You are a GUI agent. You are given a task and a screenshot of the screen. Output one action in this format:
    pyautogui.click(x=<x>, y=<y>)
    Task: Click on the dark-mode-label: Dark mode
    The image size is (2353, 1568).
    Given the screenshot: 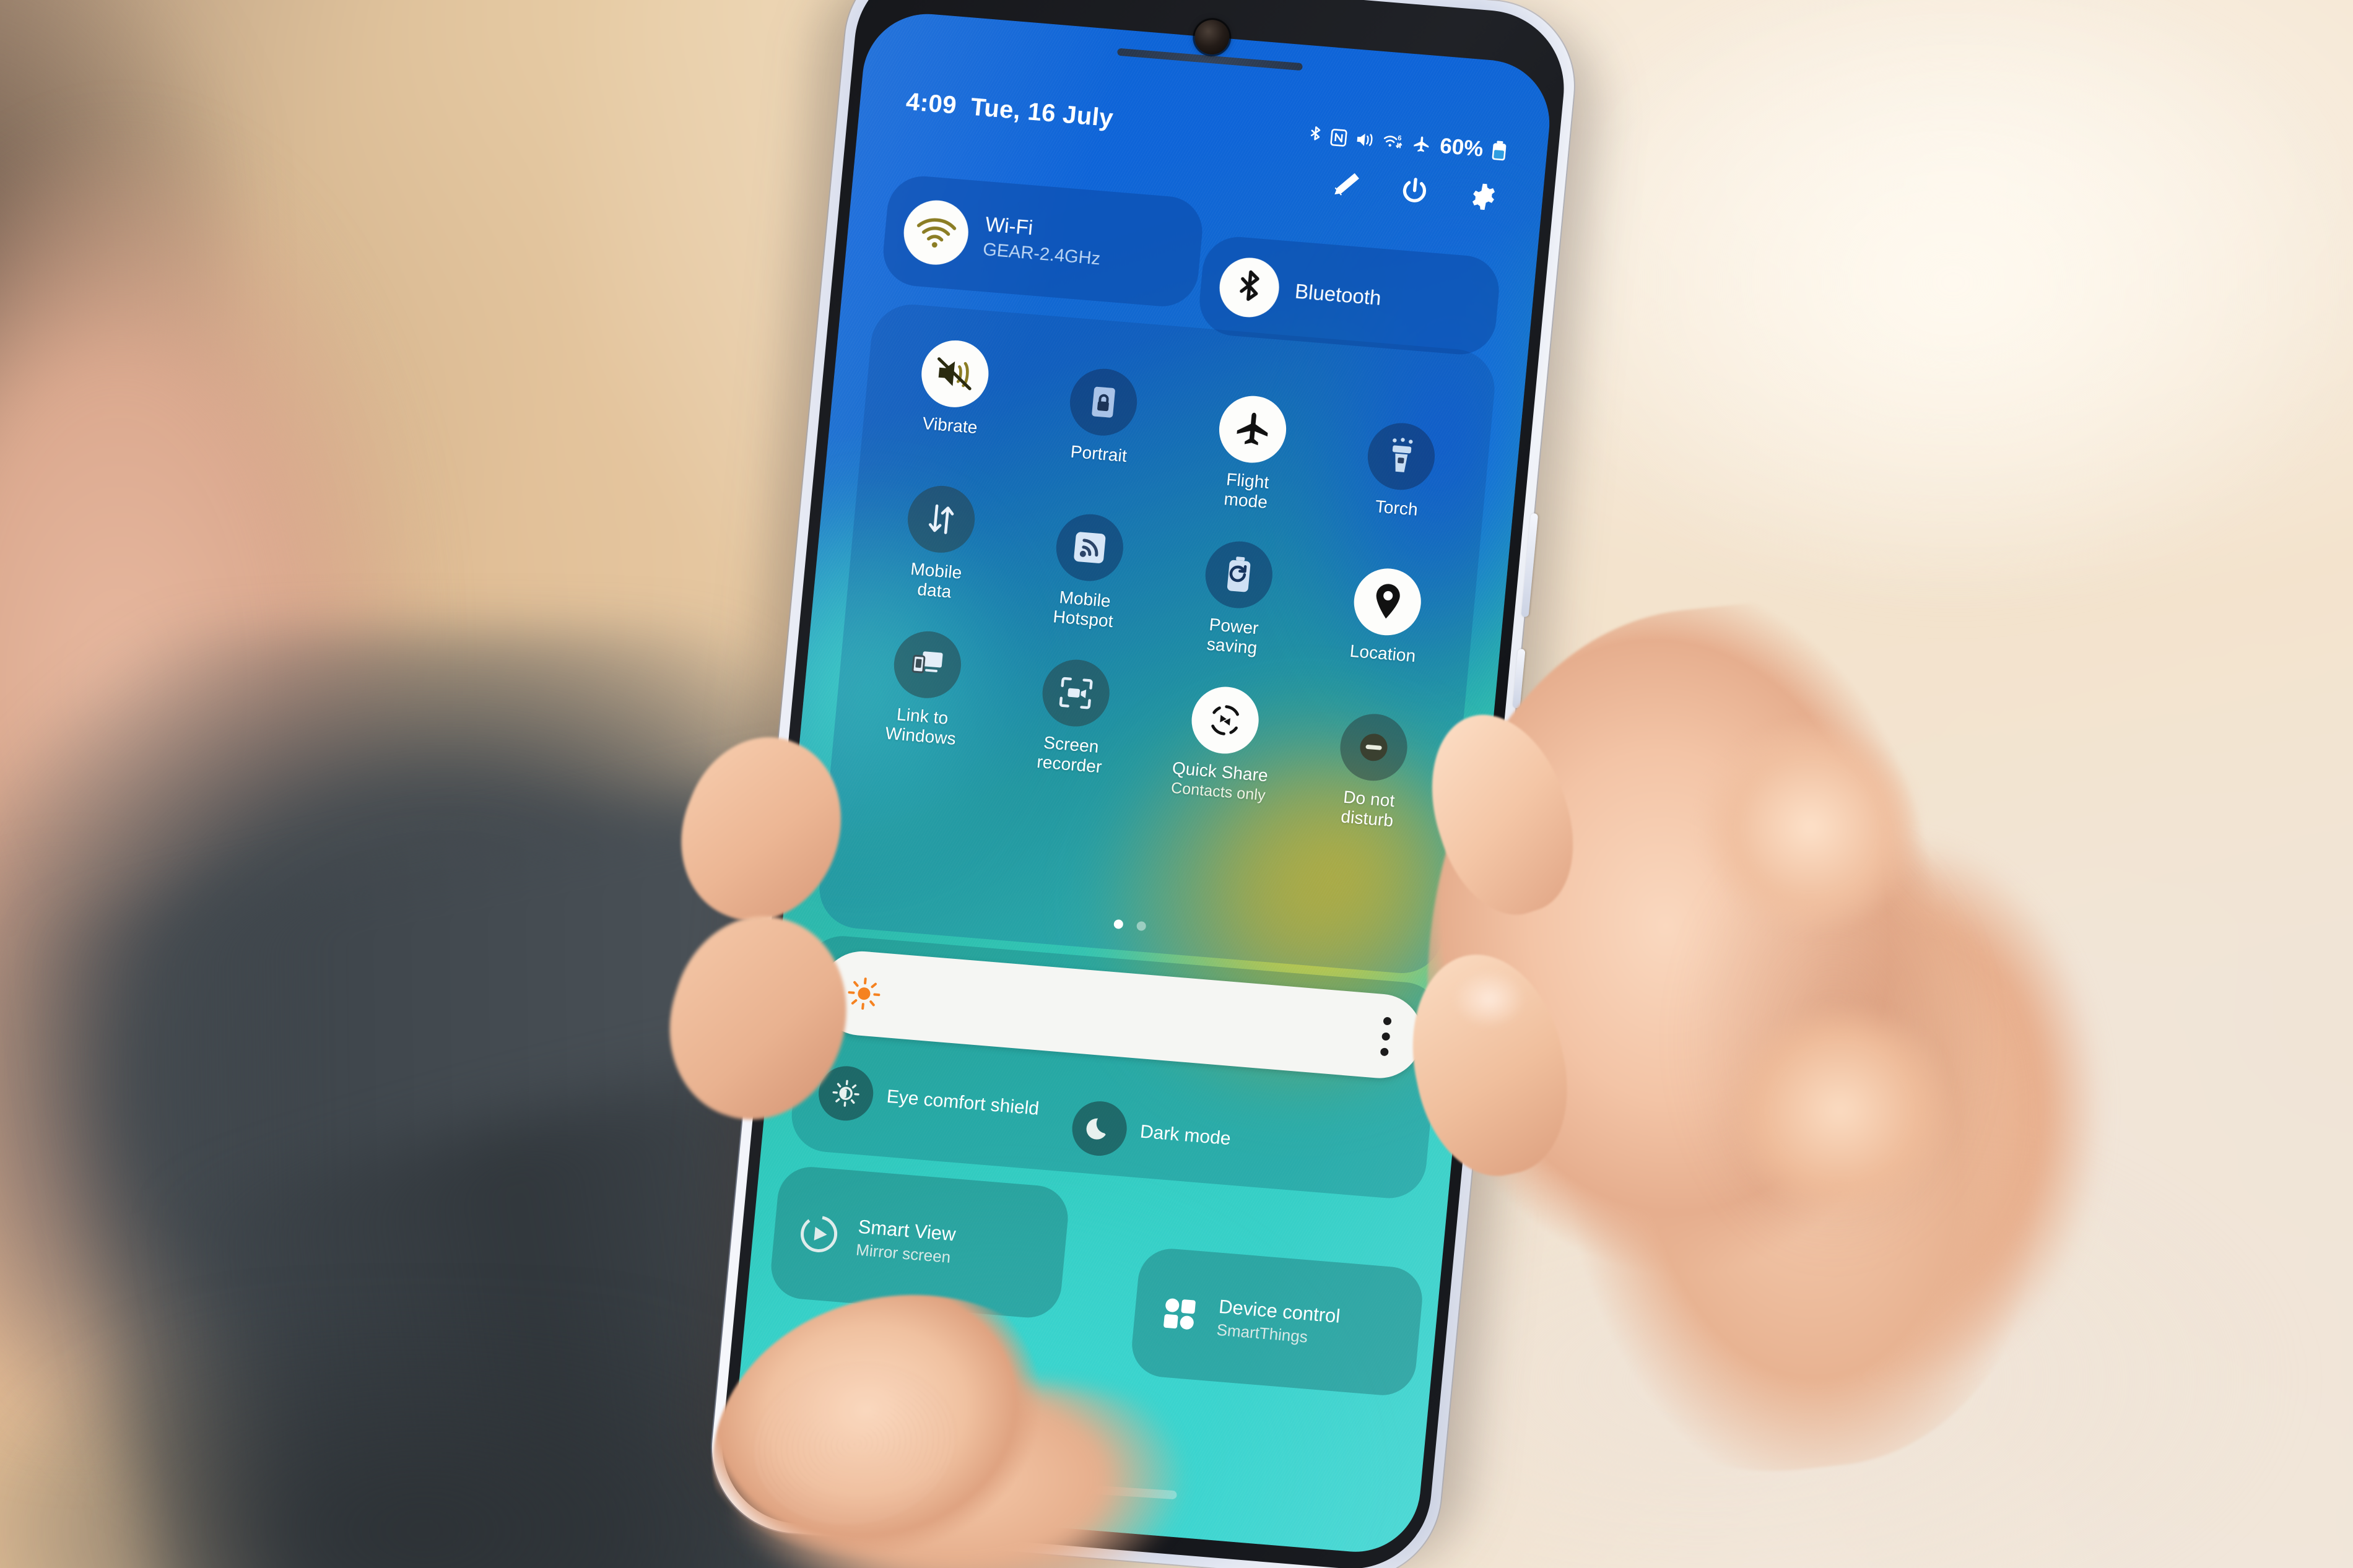 What is the action you would take?
    pyautogui.click(x=1185, y=1135)
    